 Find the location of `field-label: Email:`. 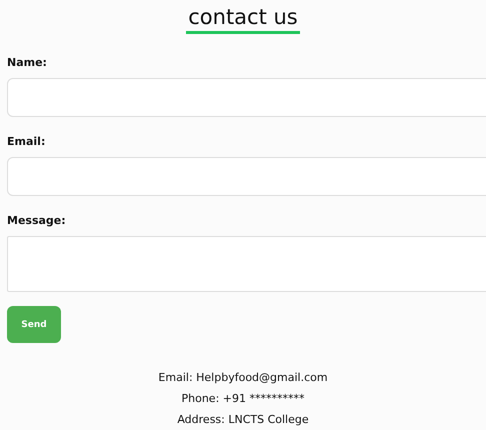

field-label: Email: is located at coordinates (26, 142).